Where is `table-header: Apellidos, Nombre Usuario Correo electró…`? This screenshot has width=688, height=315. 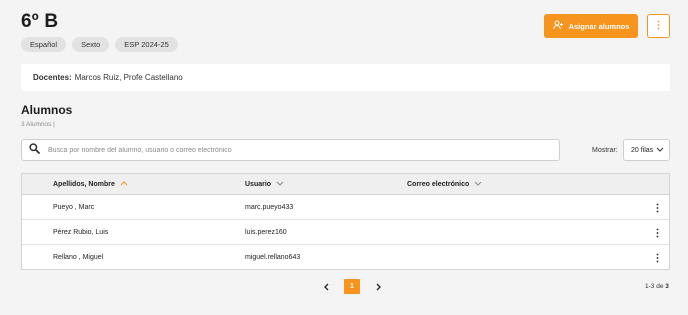 table-header: Apellidos, Nombre Usuario Correo electró… is located at coordinates (345, 184).